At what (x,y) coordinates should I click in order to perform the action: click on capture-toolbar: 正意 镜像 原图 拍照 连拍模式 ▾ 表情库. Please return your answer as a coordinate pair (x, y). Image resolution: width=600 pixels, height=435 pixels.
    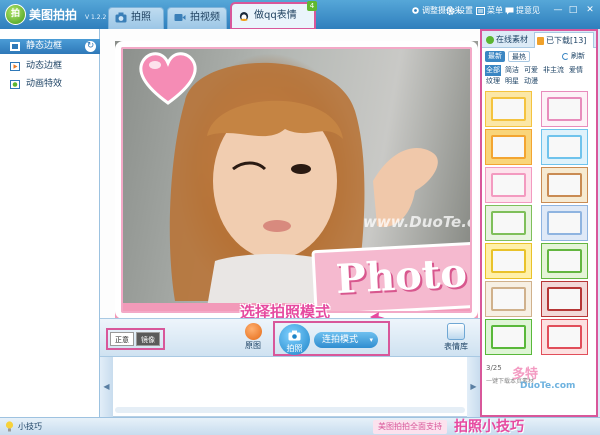
    Looking at the image, I should click on (290, 337).